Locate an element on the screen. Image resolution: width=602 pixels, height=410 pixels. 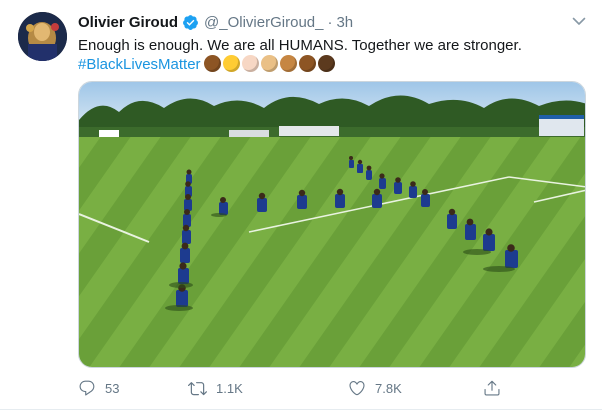
retweet-button: 1.1K is located at coordinates (215, 388).